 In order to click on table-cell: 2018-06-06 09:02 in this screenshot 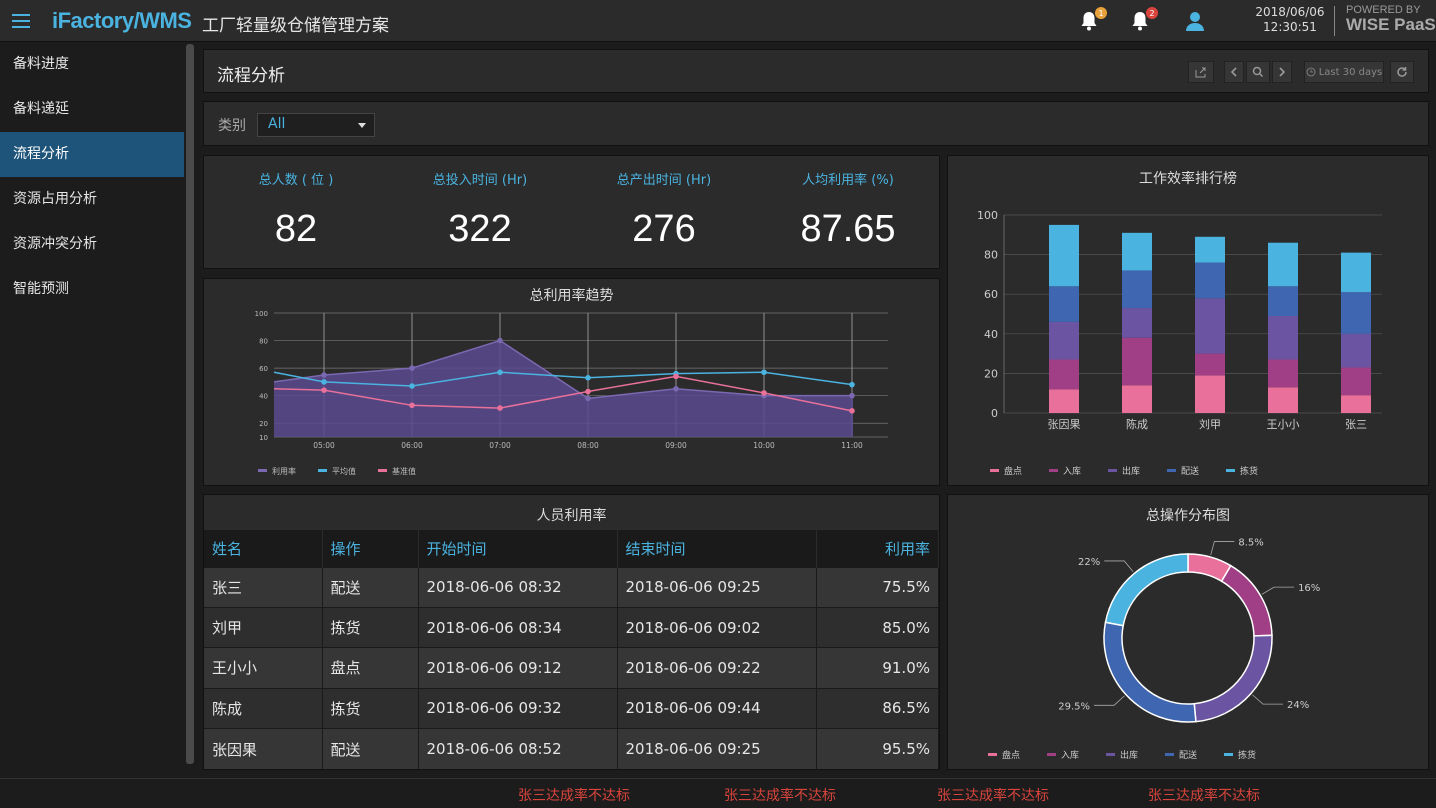, I will do `click(717, 627)`.